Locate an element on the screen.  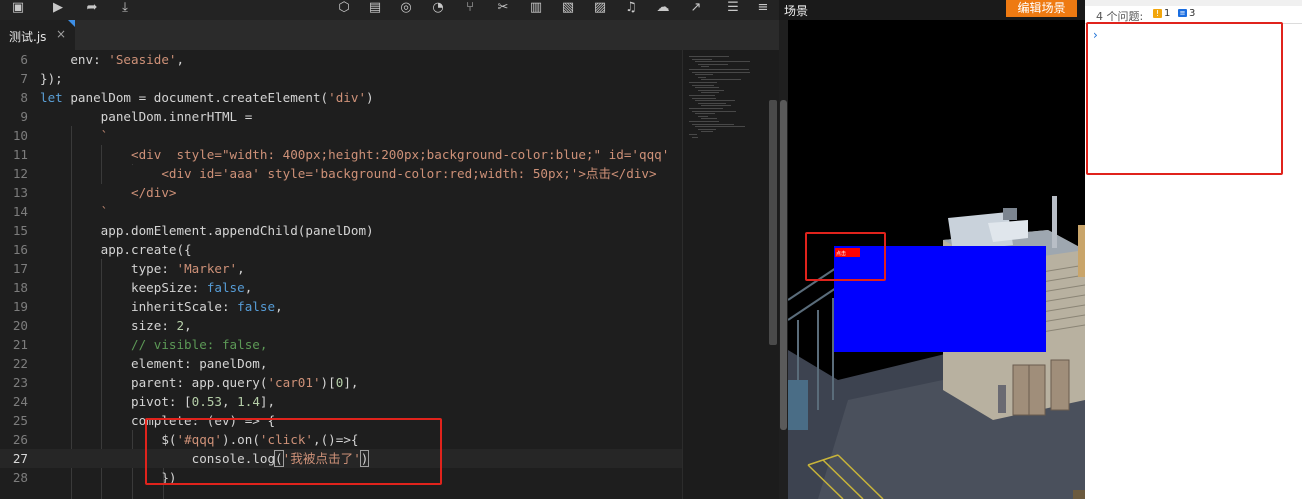
code-text: app.create({ is located at coordinates (116, 249).